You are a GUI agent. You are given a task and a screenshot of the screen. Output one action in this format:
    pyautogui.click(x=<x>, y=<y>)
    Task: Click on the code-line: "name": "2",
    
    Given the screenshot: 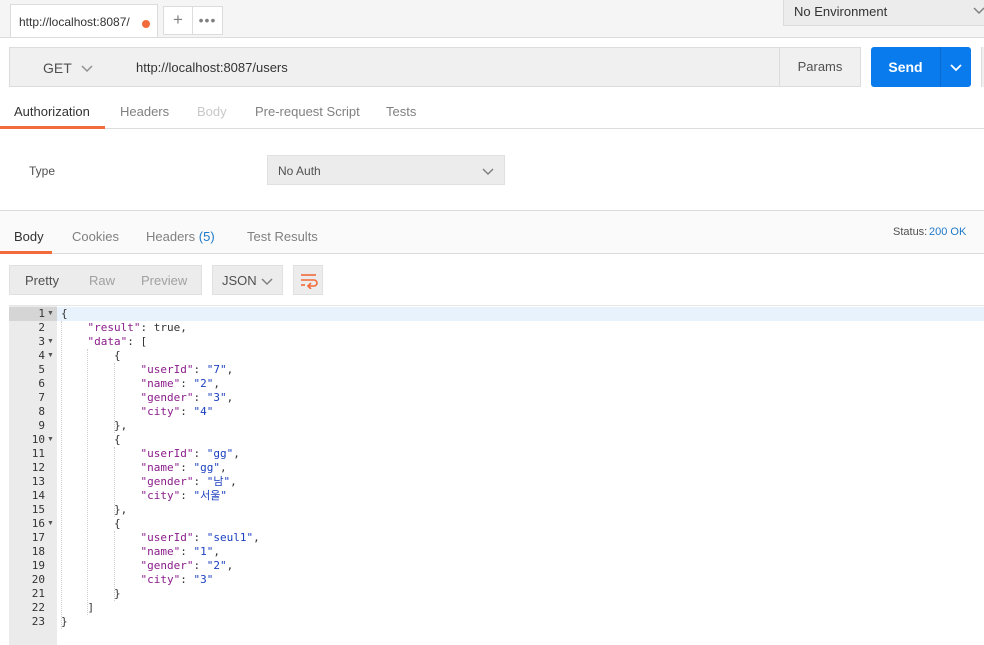 What is the action you would take?
    pyautogui.click(x=180, y=383)
    